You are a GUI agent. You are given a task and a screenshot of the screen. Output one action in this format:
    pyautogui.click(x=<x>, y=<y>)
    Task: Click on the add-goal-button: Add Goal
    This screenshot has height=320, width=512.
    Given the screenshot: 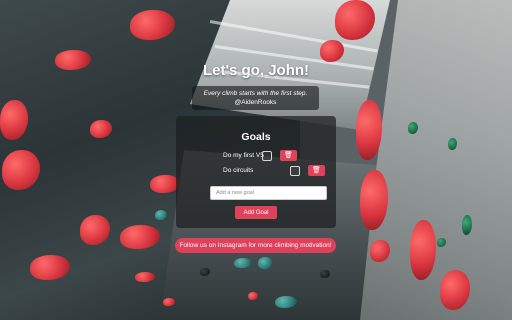 What is the action you would take?
    pyautogui.click(x=256, y=212)
    